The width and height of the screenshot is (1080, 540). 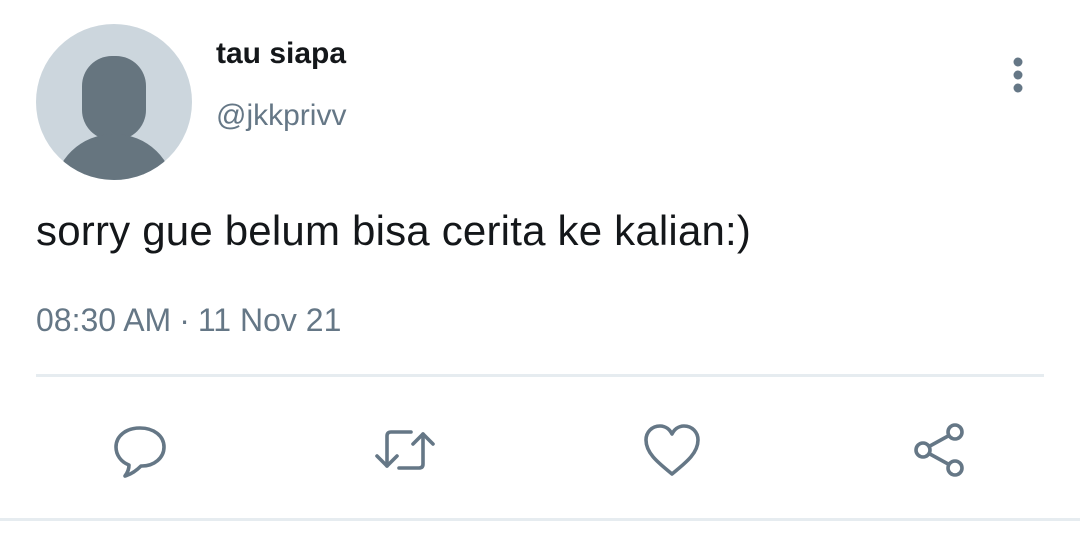 I want to click on retweet-icon, so click(x=405, y=450).